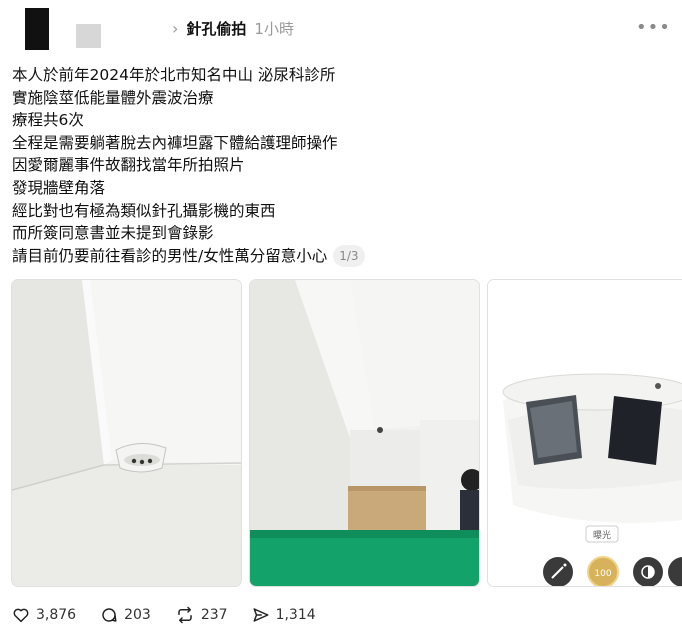  I want to click on author-name: 針孔偷拍, so click(216, 28).